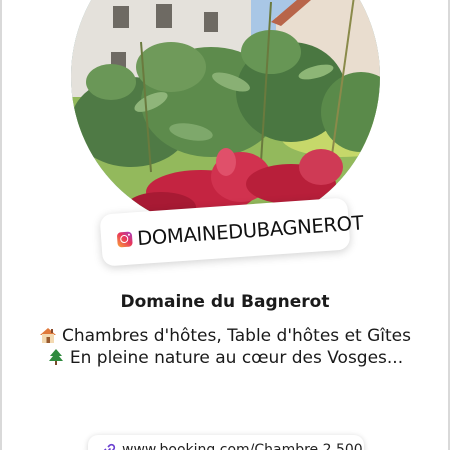 This screenshot has height=450, width=450. I want to click on instagram-handle: DOMAINEDUBAGNEROT, so click(250, 230).